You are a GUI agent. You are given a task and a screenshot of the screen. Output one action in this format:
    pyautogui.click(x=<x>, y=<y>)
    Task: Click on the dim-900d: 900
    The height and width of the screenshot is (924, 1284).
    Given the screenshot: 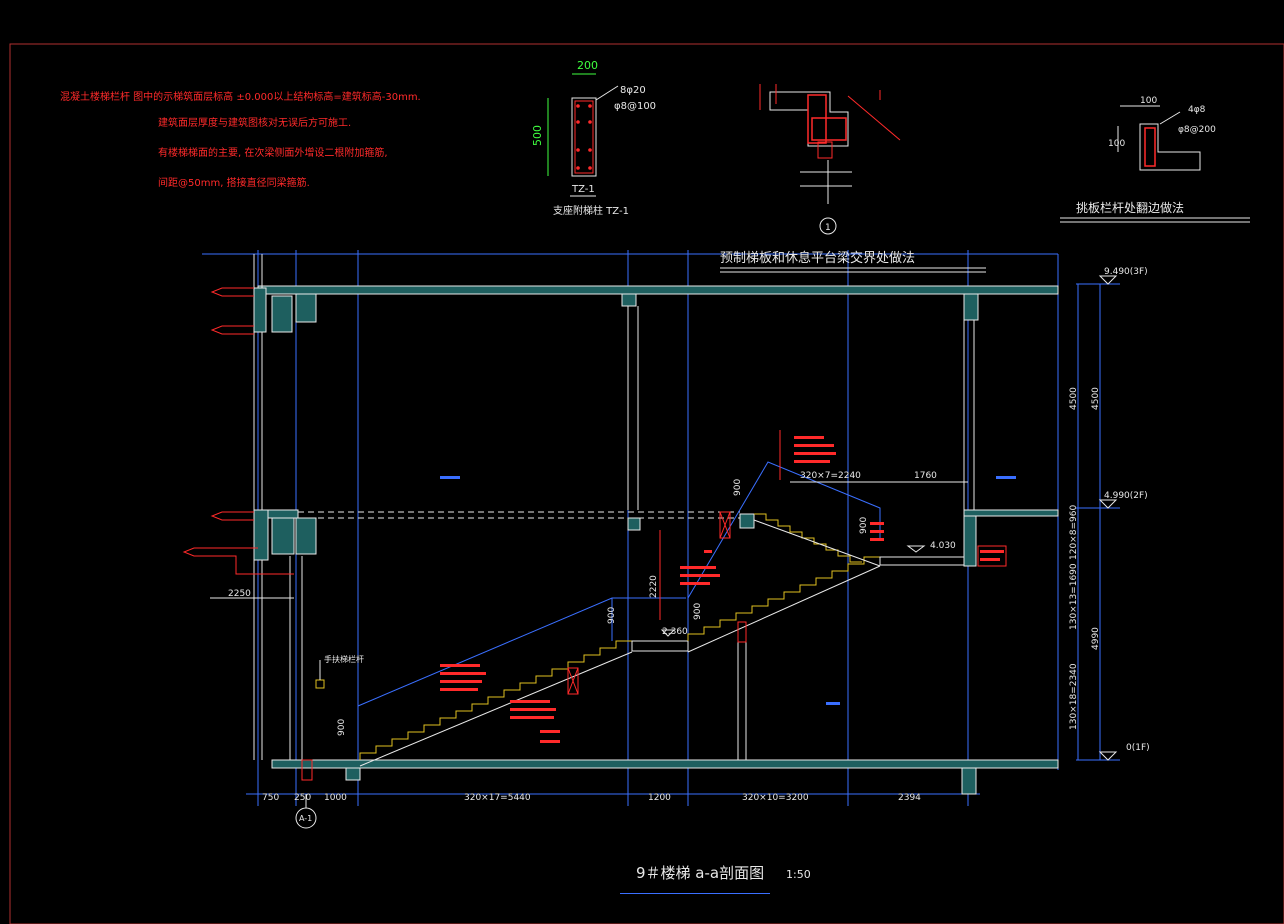 What is the action you would take?
    pyautogui.click(x=612, y=615)
    